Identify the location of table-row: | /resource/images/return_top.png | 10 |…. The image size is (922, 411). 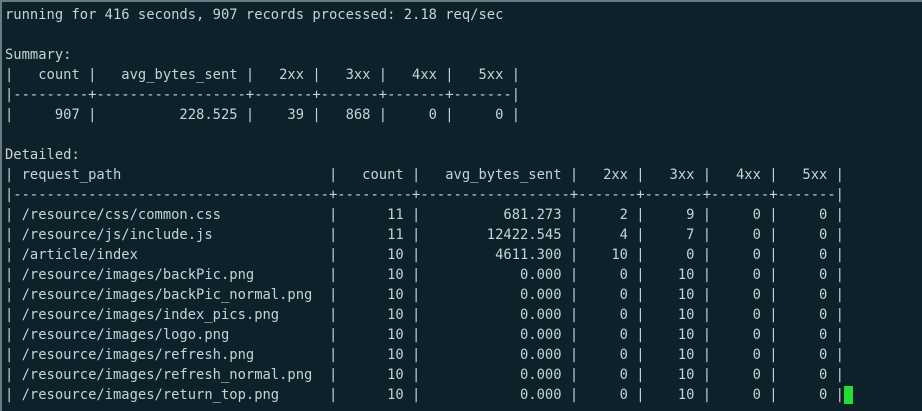
(424, 395).